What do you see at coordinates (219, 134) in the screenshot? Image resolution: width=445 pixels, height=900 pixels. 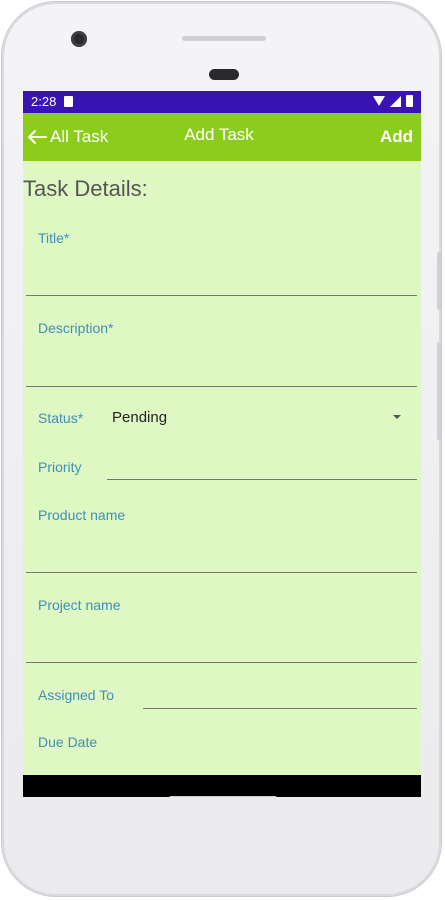 I see `page-title: Add Task` at bounding box center [219, 134].